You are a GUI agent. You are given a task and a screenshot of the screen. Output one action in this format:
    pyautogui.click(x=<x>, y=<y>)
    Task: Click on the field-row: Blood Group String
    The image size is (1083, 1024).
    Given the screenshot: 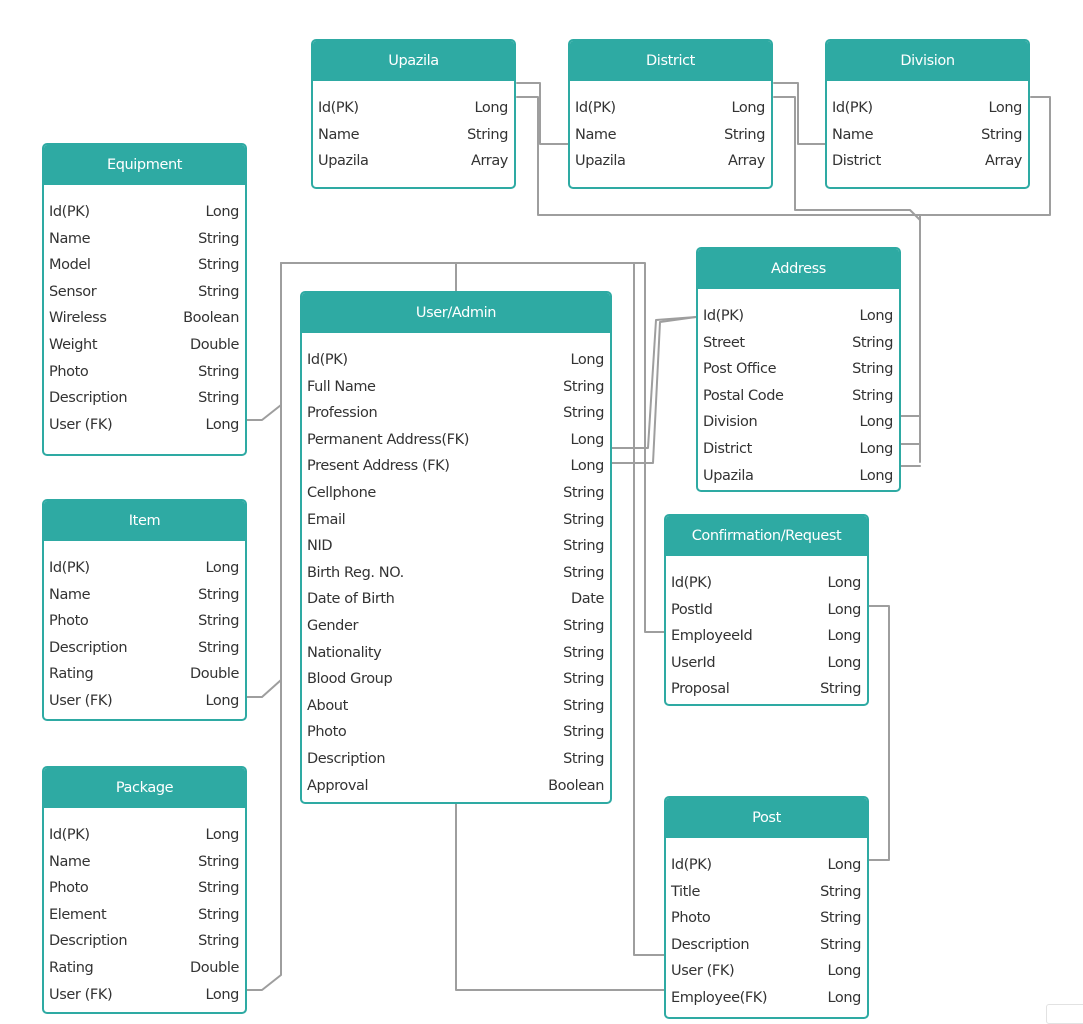 What is the action you would take?
    pyautogui.click(x=456, y=679)
    